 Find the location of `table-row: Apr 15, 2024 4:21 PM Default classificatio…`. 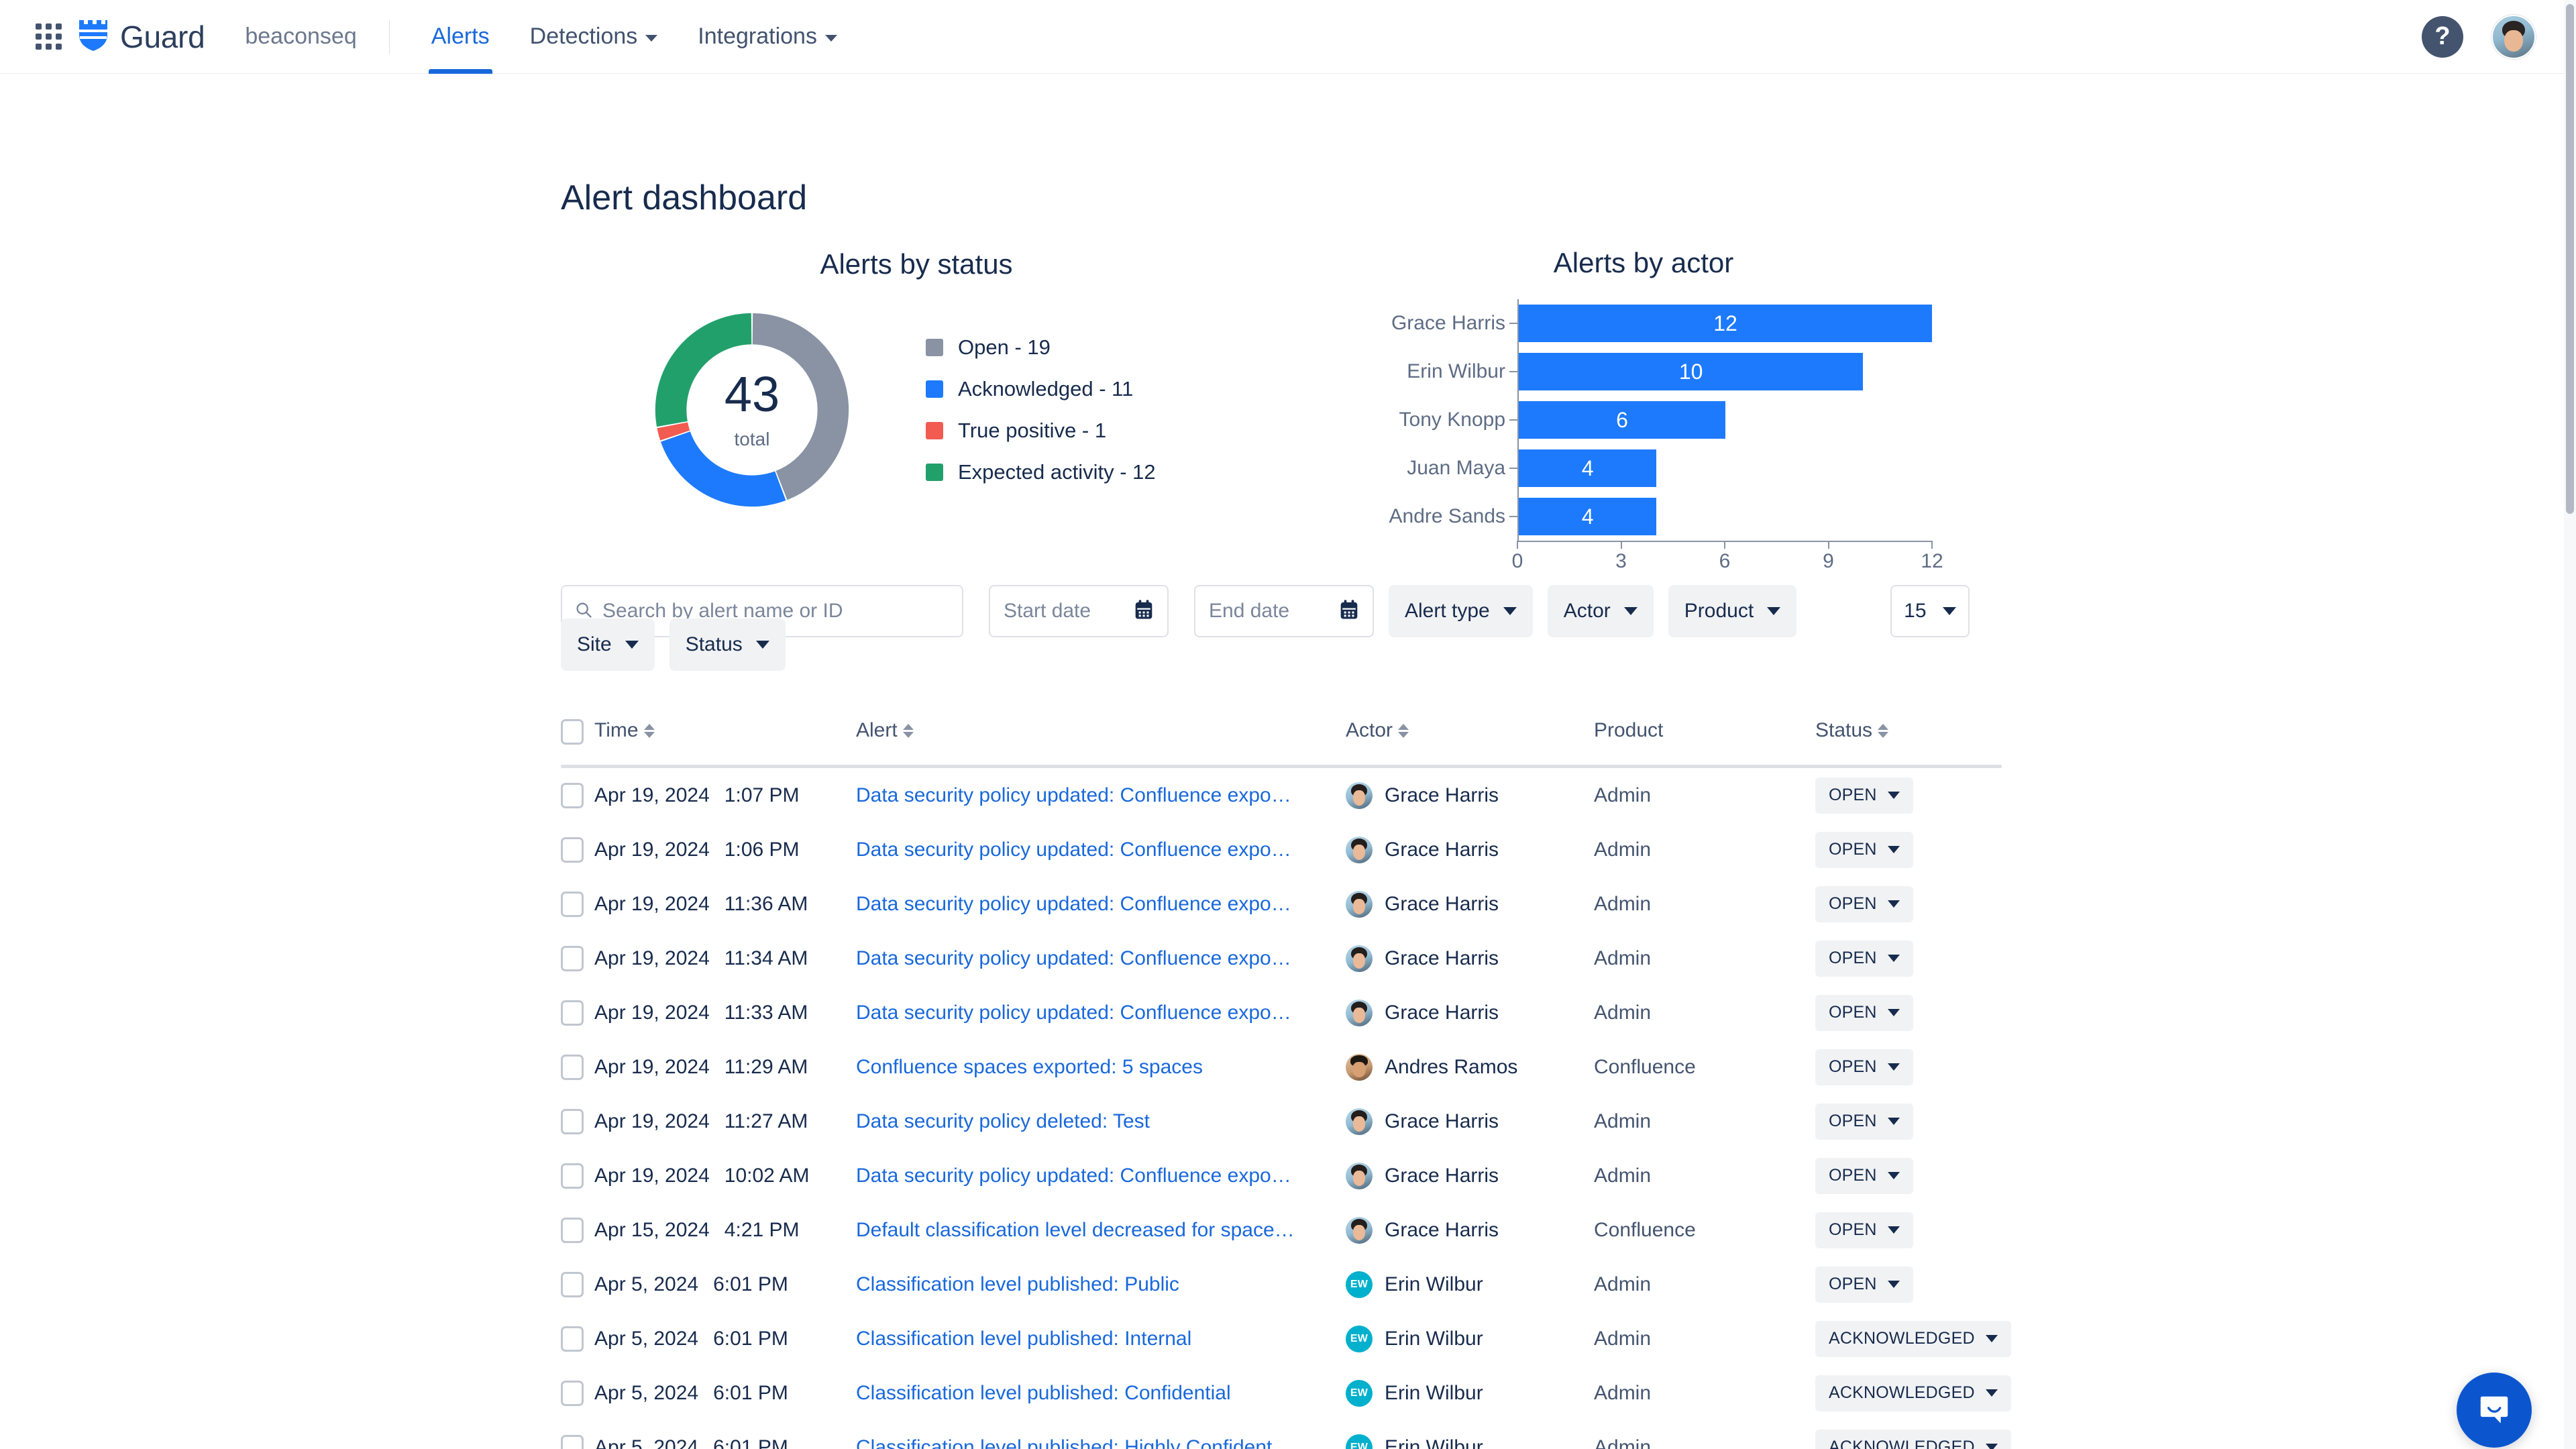

table-row: Apr 15, 2024 4:21 PM Default classificatio… is located at coordinates (1281, 1230).